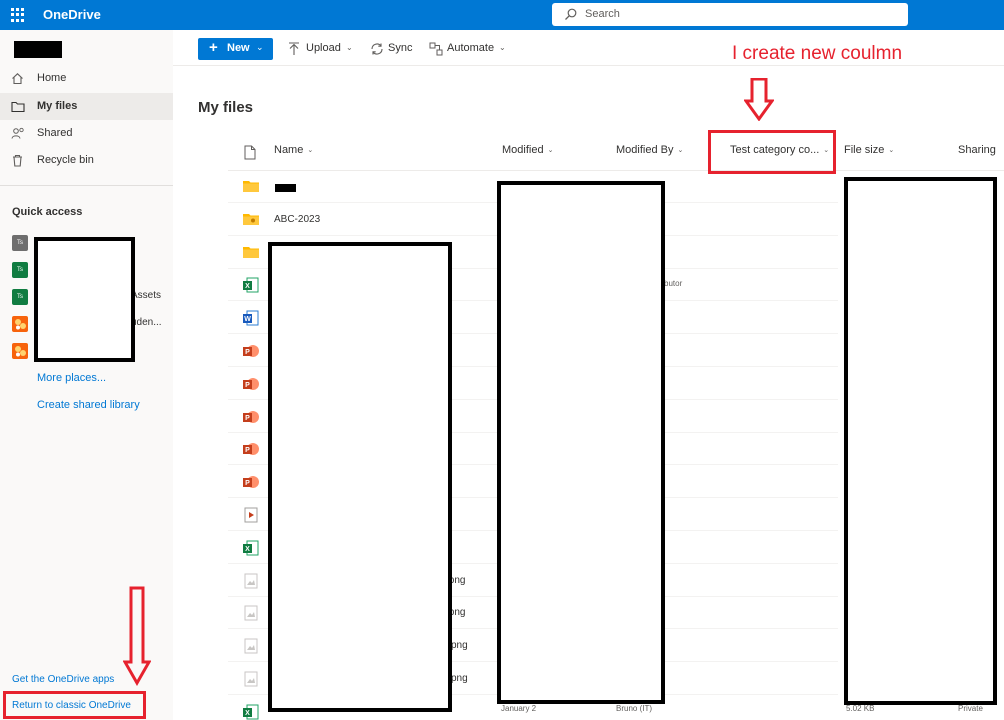  I want to click on video-file-icon, so click(251, 517).